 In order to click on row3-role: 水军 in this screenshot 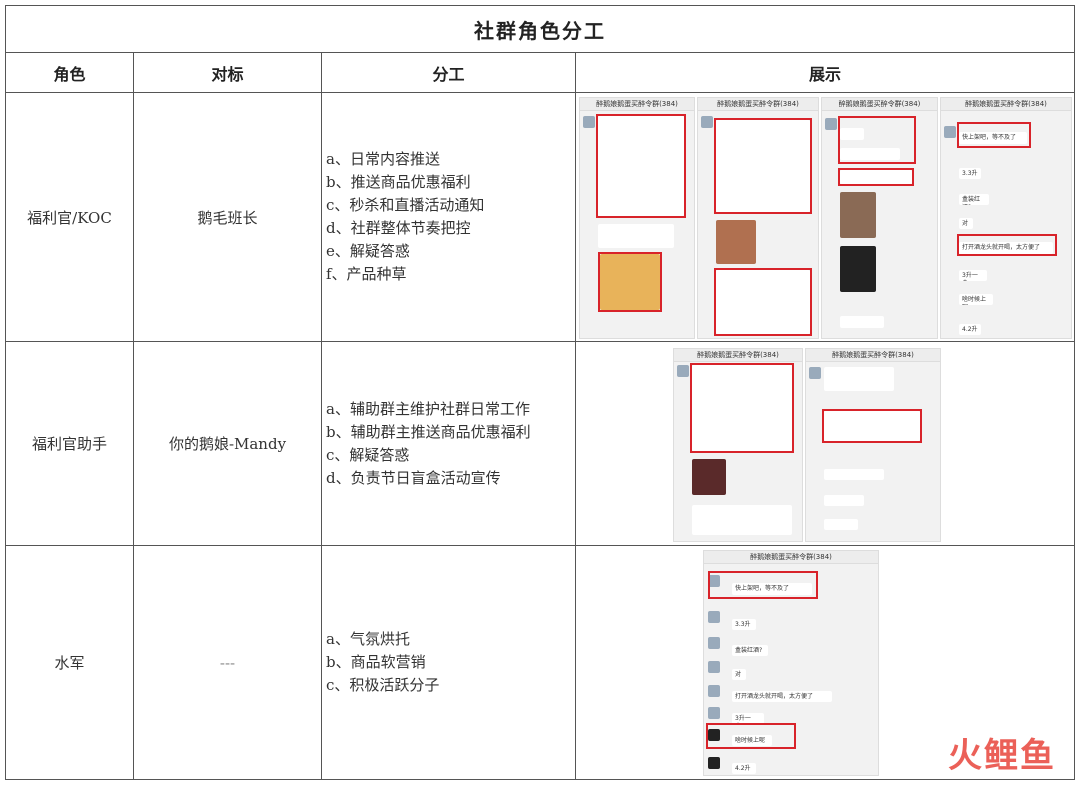, I will do `click(69, 662)`.